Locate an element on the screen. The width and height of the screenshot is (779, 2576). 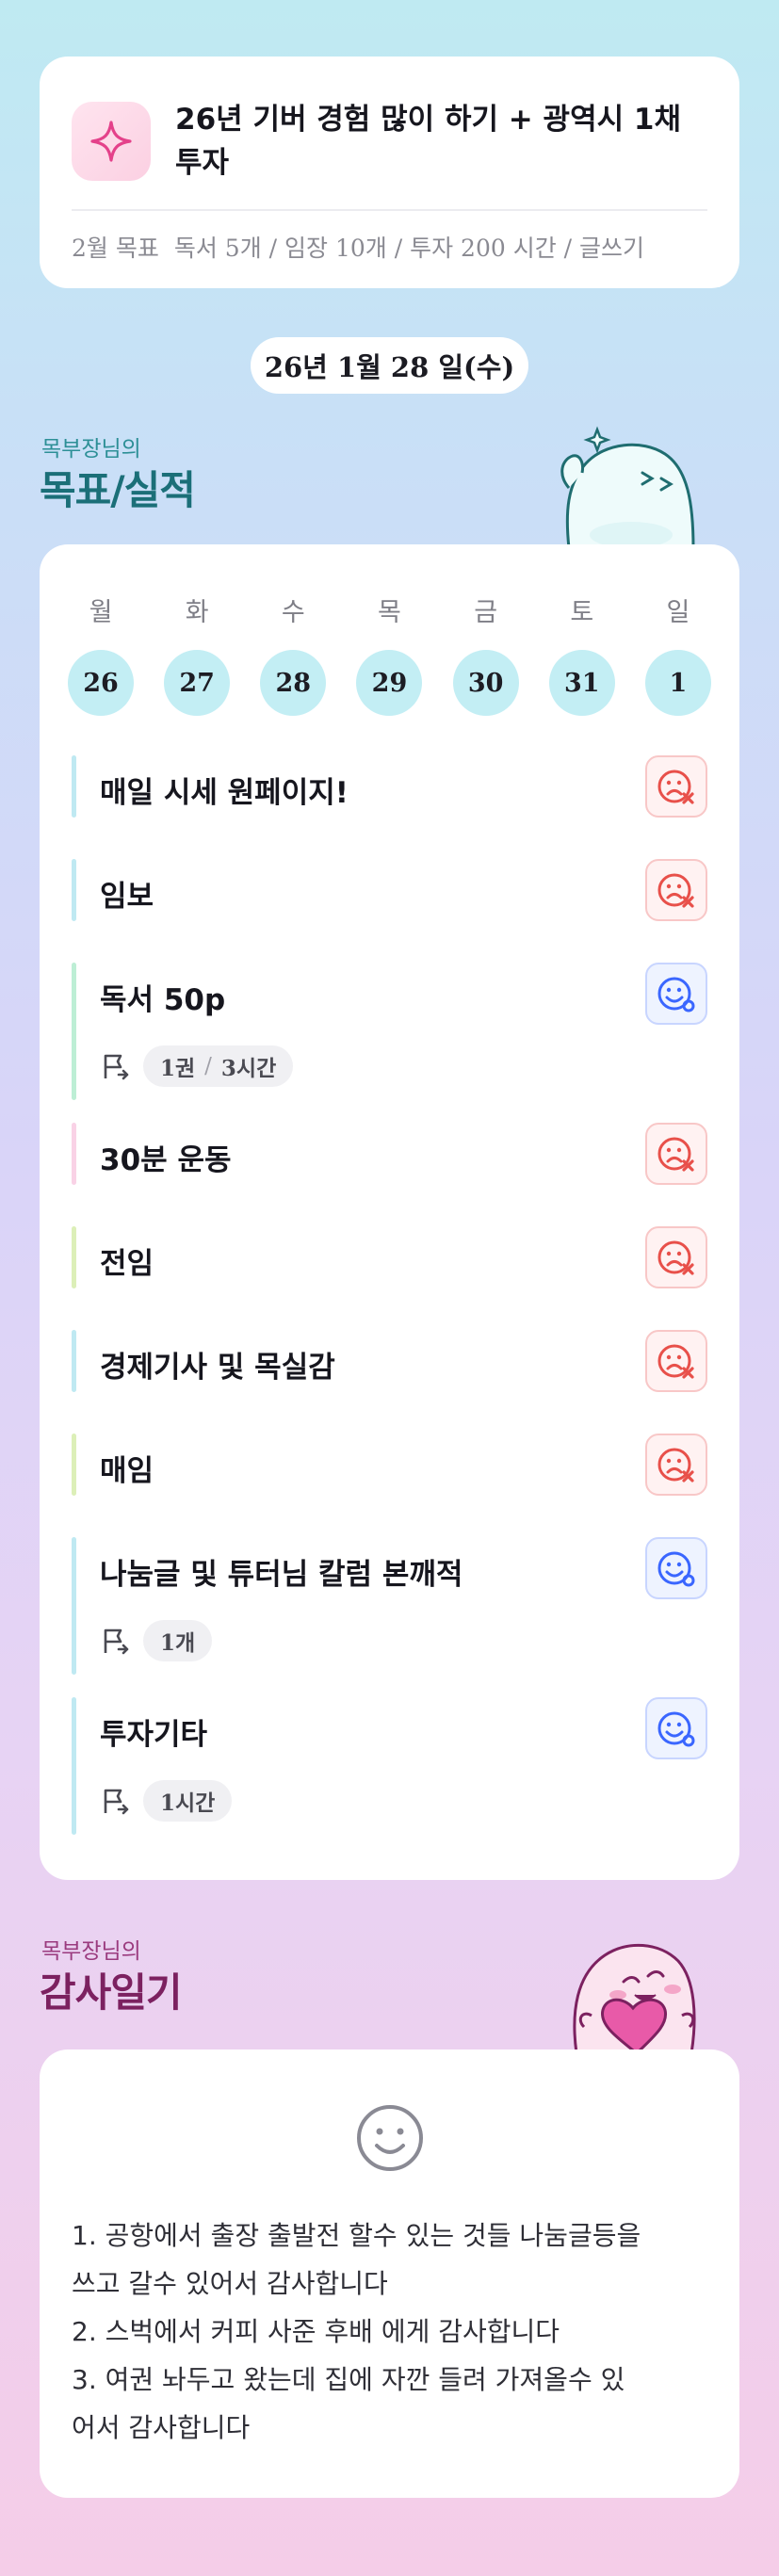
task-result: 1시간 is located at coordinates (166, 1801).